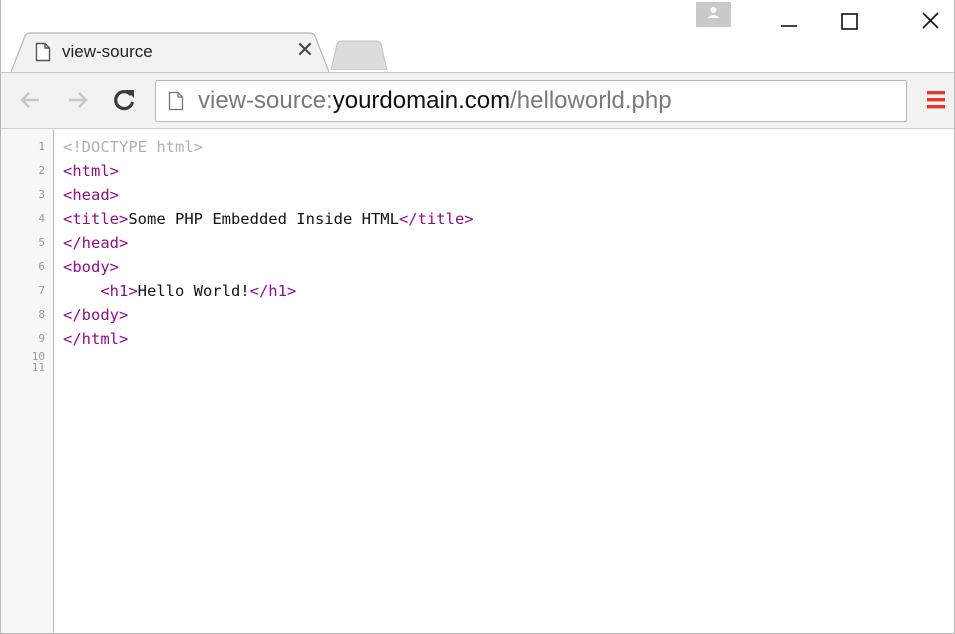 This screenshot has width=955, height=634. I want to click on forward-button, so click(78, 100).